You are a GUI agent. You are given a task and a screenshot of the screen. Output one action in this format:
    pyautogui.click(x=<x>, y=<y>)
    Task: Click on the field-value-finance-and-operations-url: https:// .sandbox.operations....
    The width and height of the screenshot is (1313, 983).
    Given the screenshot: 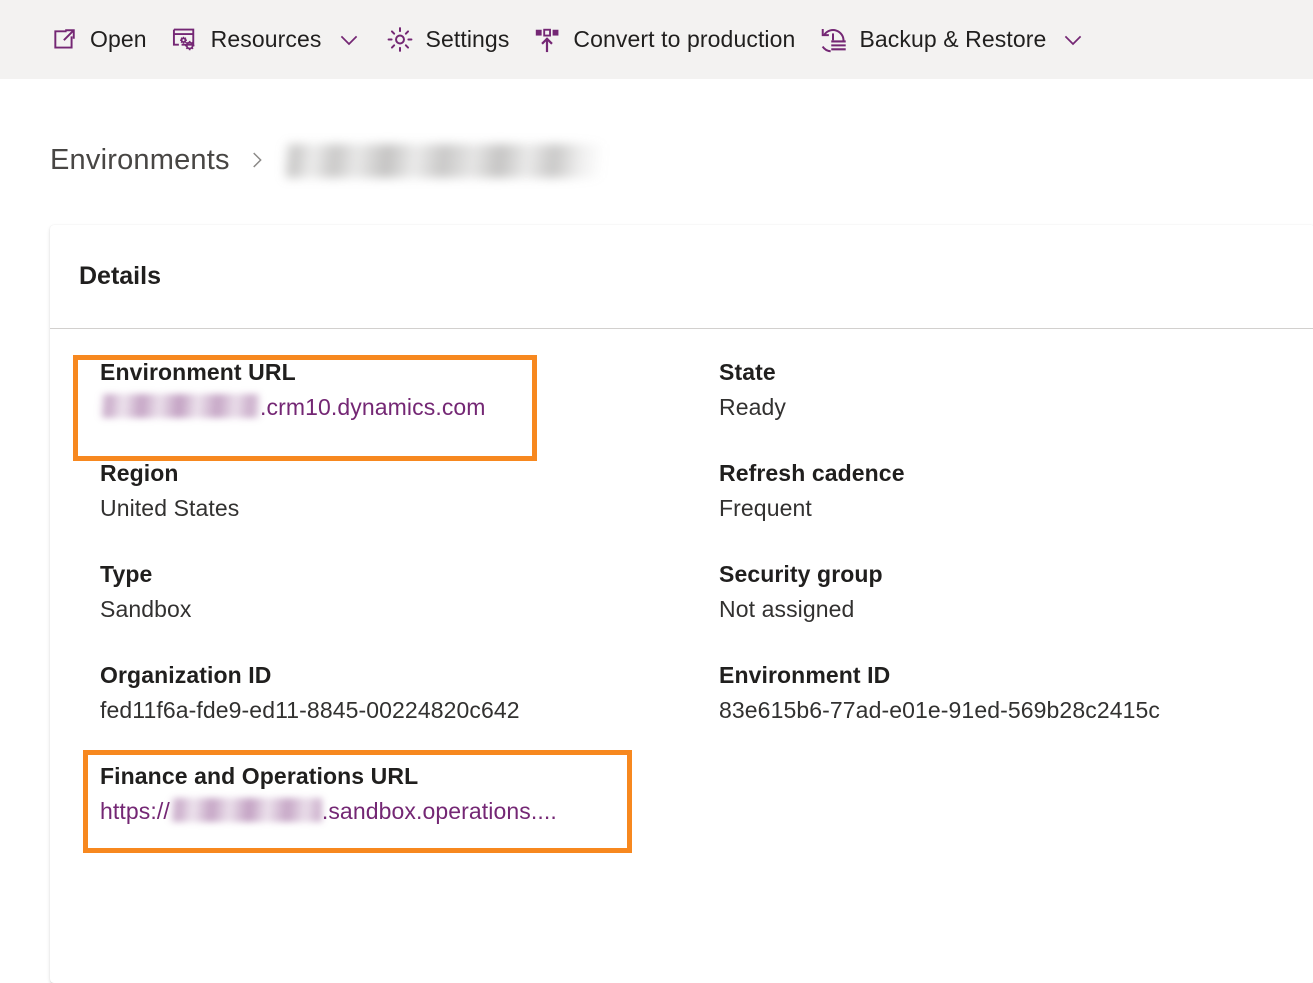 What is the action you would take?
    pyautogui.click(x=409, y=811)
    